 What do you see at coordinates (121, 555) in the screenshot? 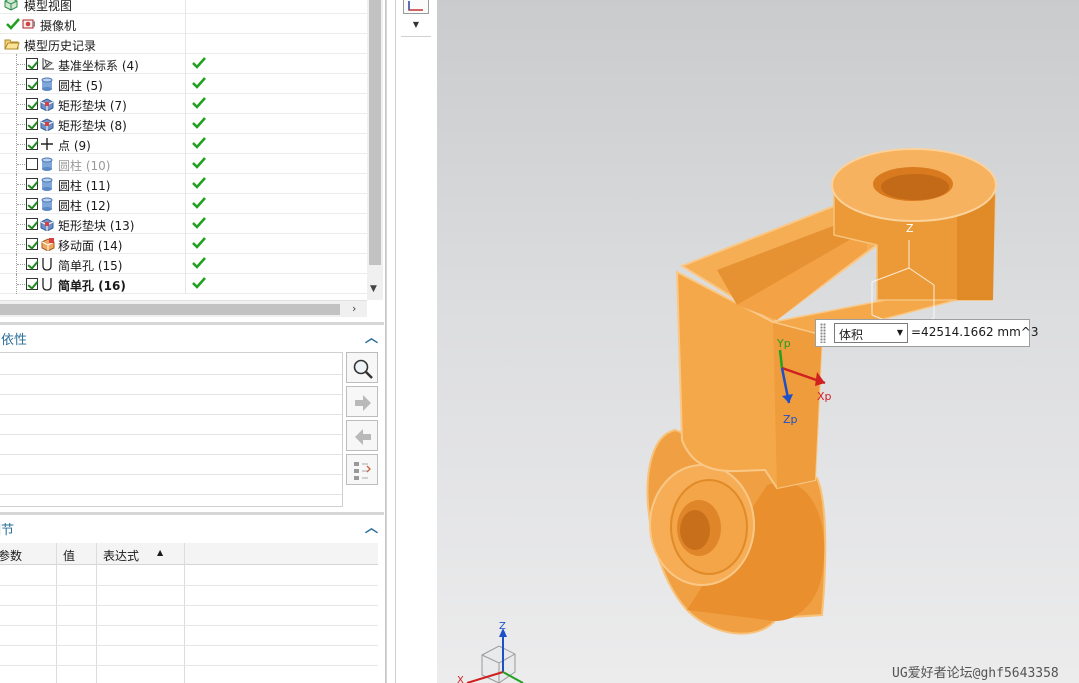
I see `column-expression: 表达式` at bounding box center [121, 555].